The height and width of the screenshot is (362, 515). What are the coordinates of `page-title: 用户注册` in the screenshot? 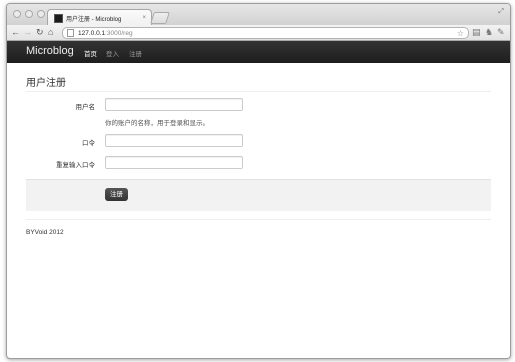 It's located at (46, 83).